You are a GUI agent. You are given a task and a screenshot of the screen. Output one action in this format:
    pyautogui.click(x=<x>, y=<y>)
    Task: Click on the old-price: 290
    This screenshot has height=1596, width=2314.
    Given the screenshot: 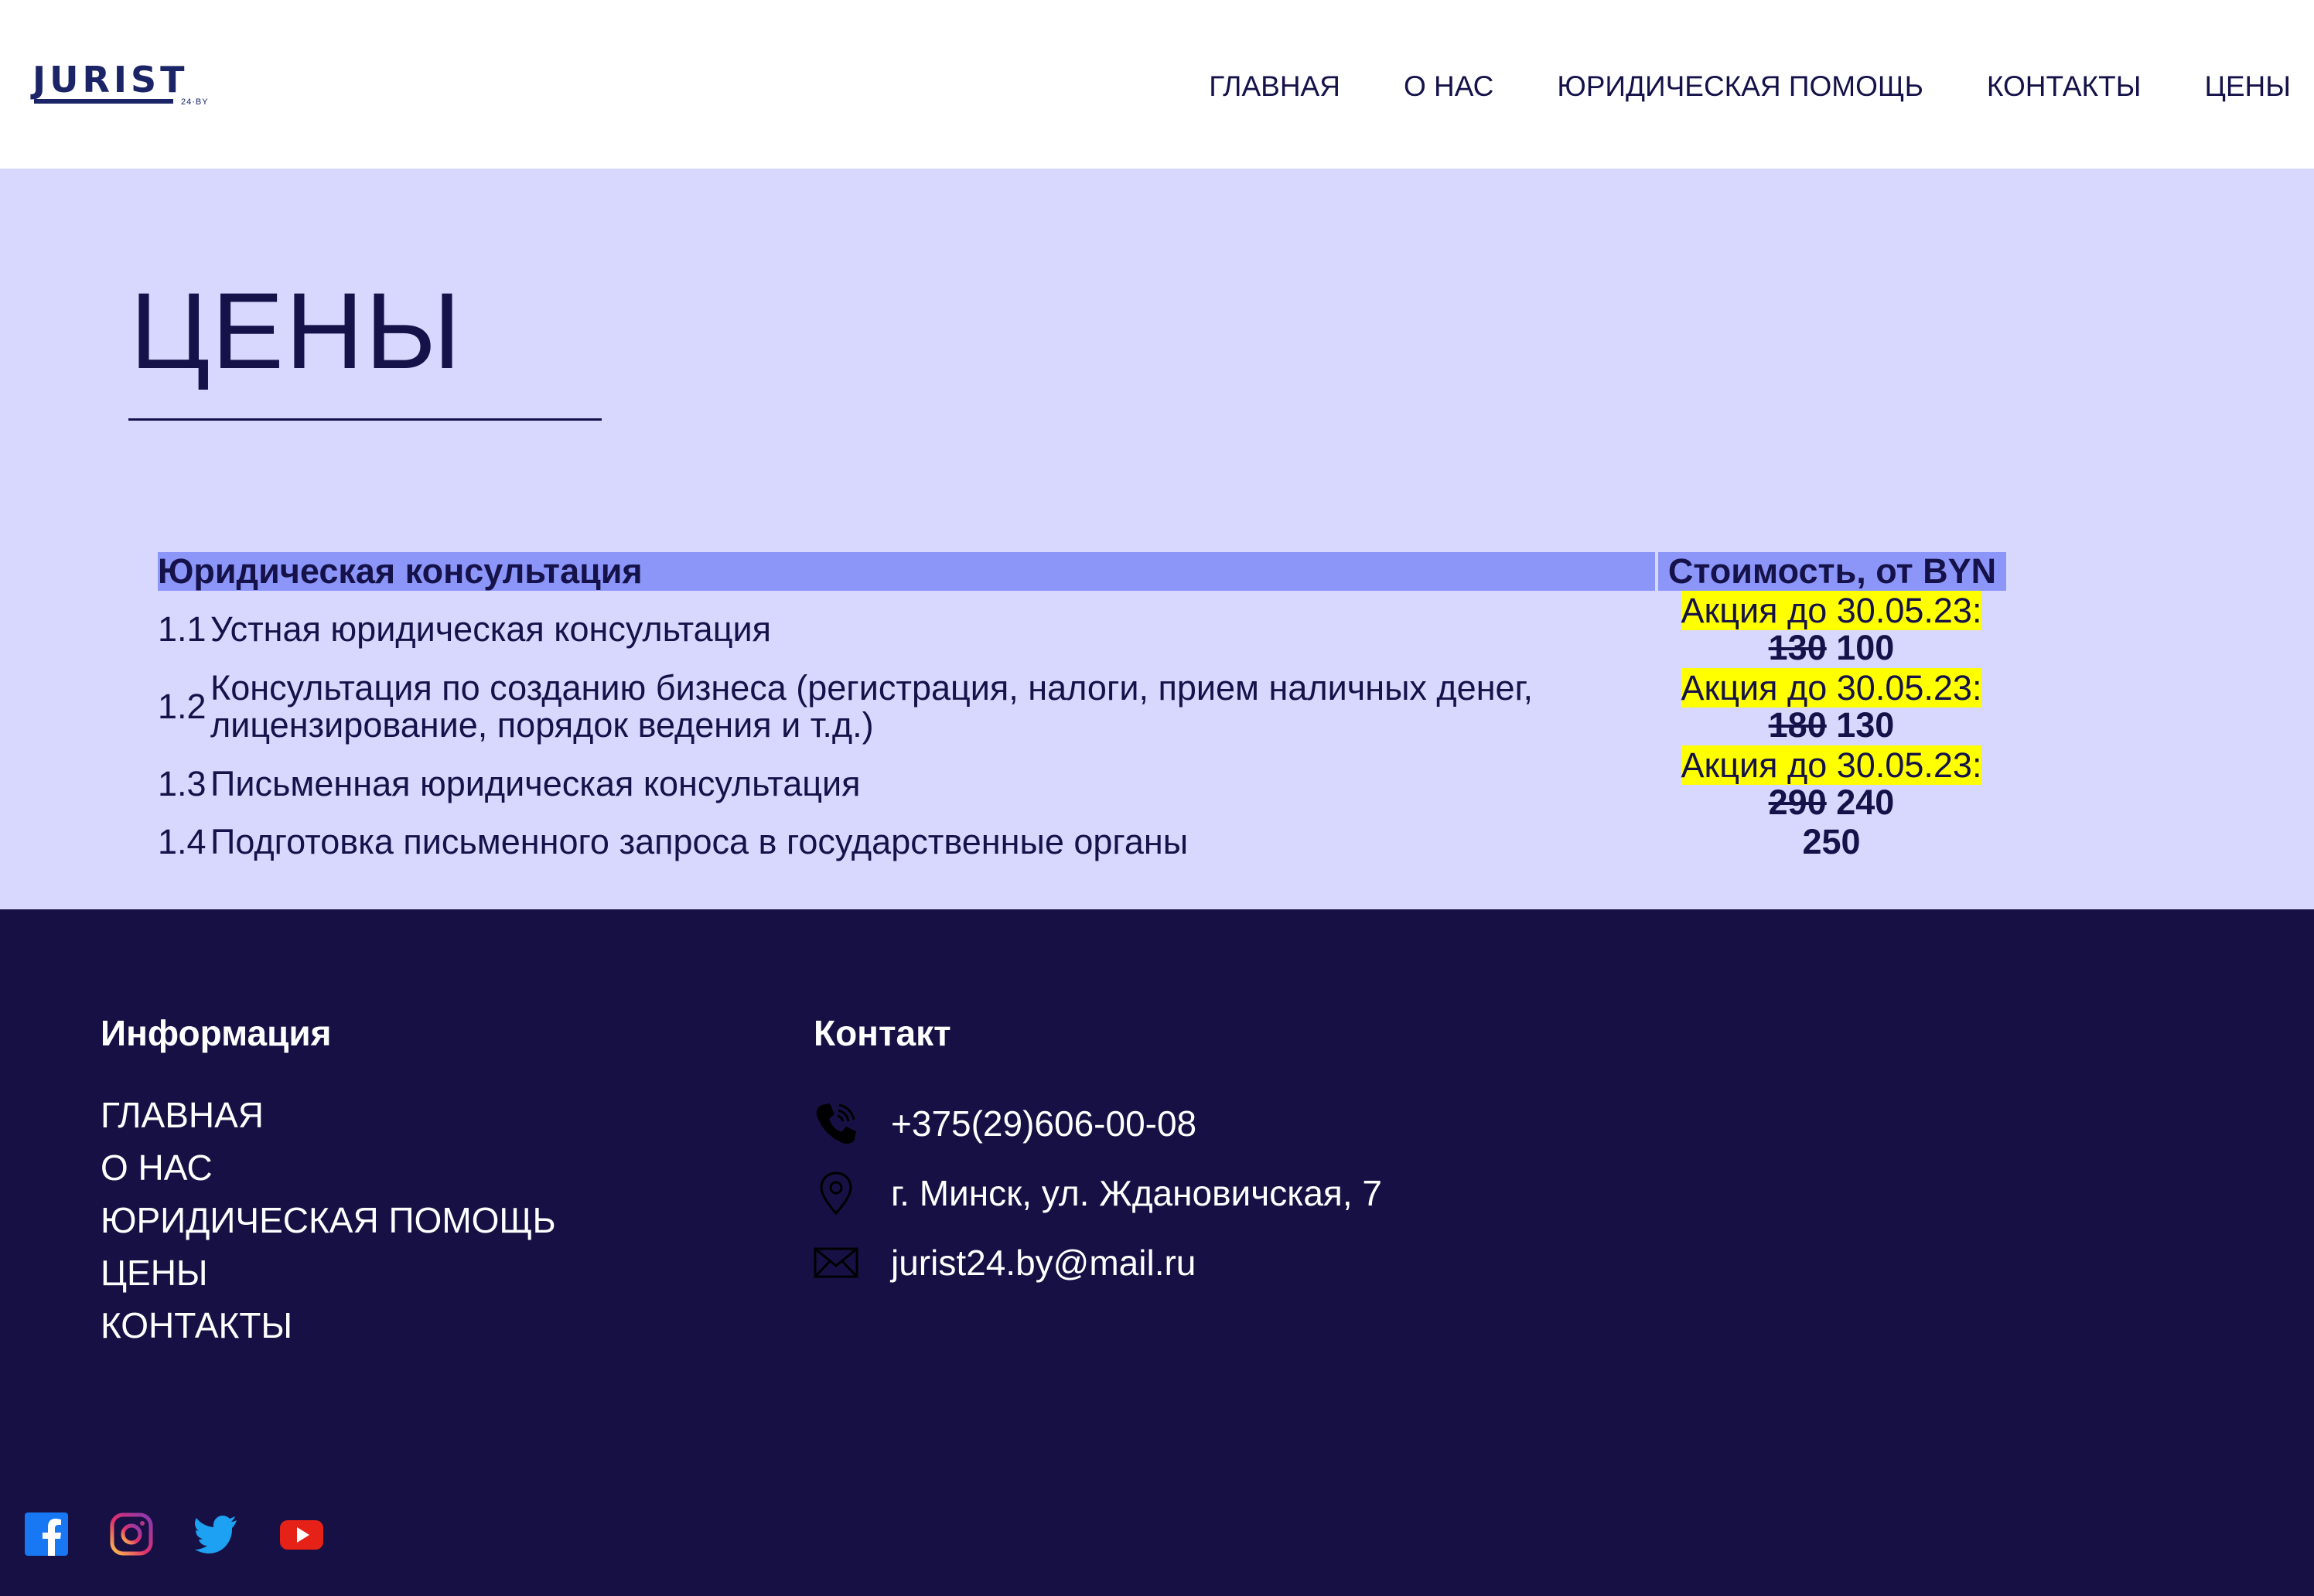 What is the action you would take?
    pyautogui.click(x=1797, y=802)
    